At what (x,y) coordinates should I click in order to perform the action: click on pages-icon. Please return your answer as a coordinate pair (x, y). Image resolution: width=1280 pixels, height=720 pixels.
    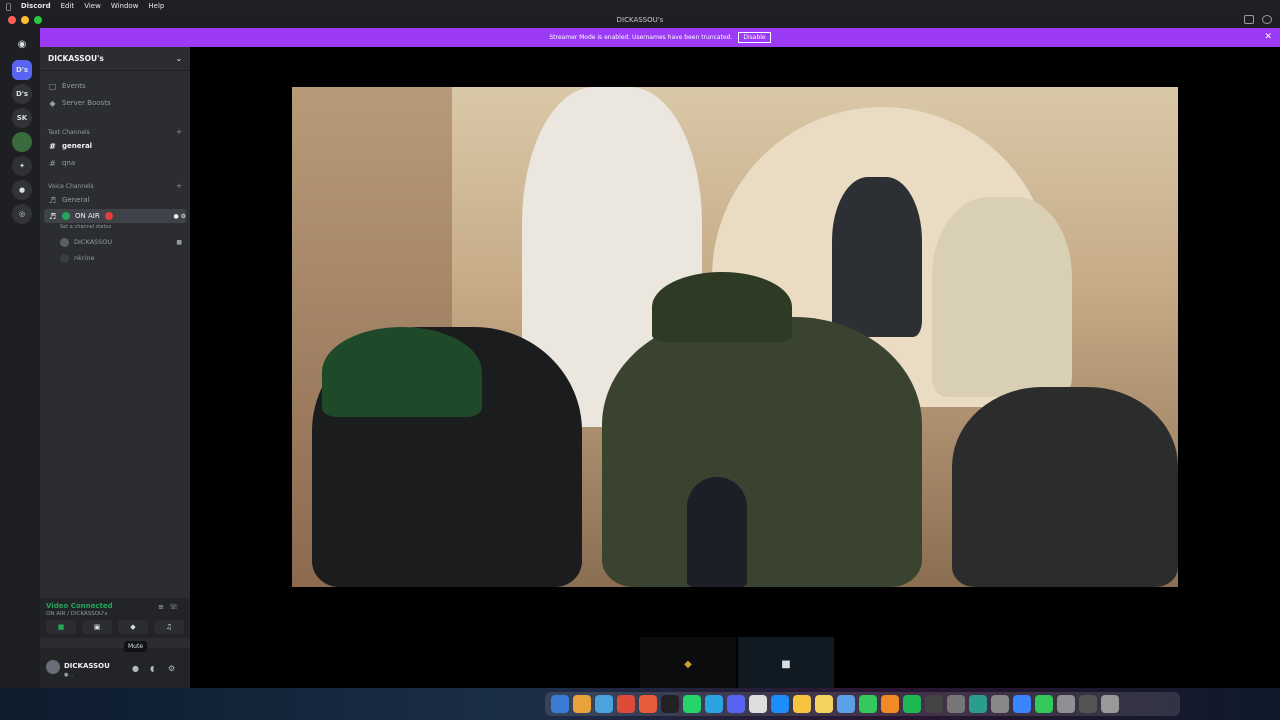
    Looking at the image, I should click on (890, 704).